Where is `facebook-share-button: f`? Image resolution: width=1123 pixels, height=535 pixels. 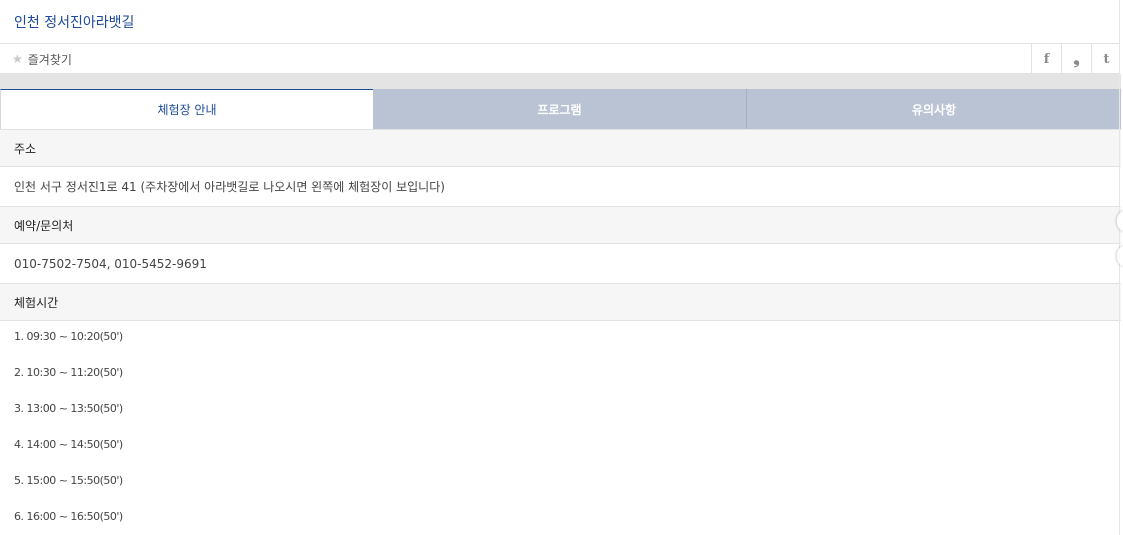
facebook-share-button: f is located at coordinates (1046, 59).